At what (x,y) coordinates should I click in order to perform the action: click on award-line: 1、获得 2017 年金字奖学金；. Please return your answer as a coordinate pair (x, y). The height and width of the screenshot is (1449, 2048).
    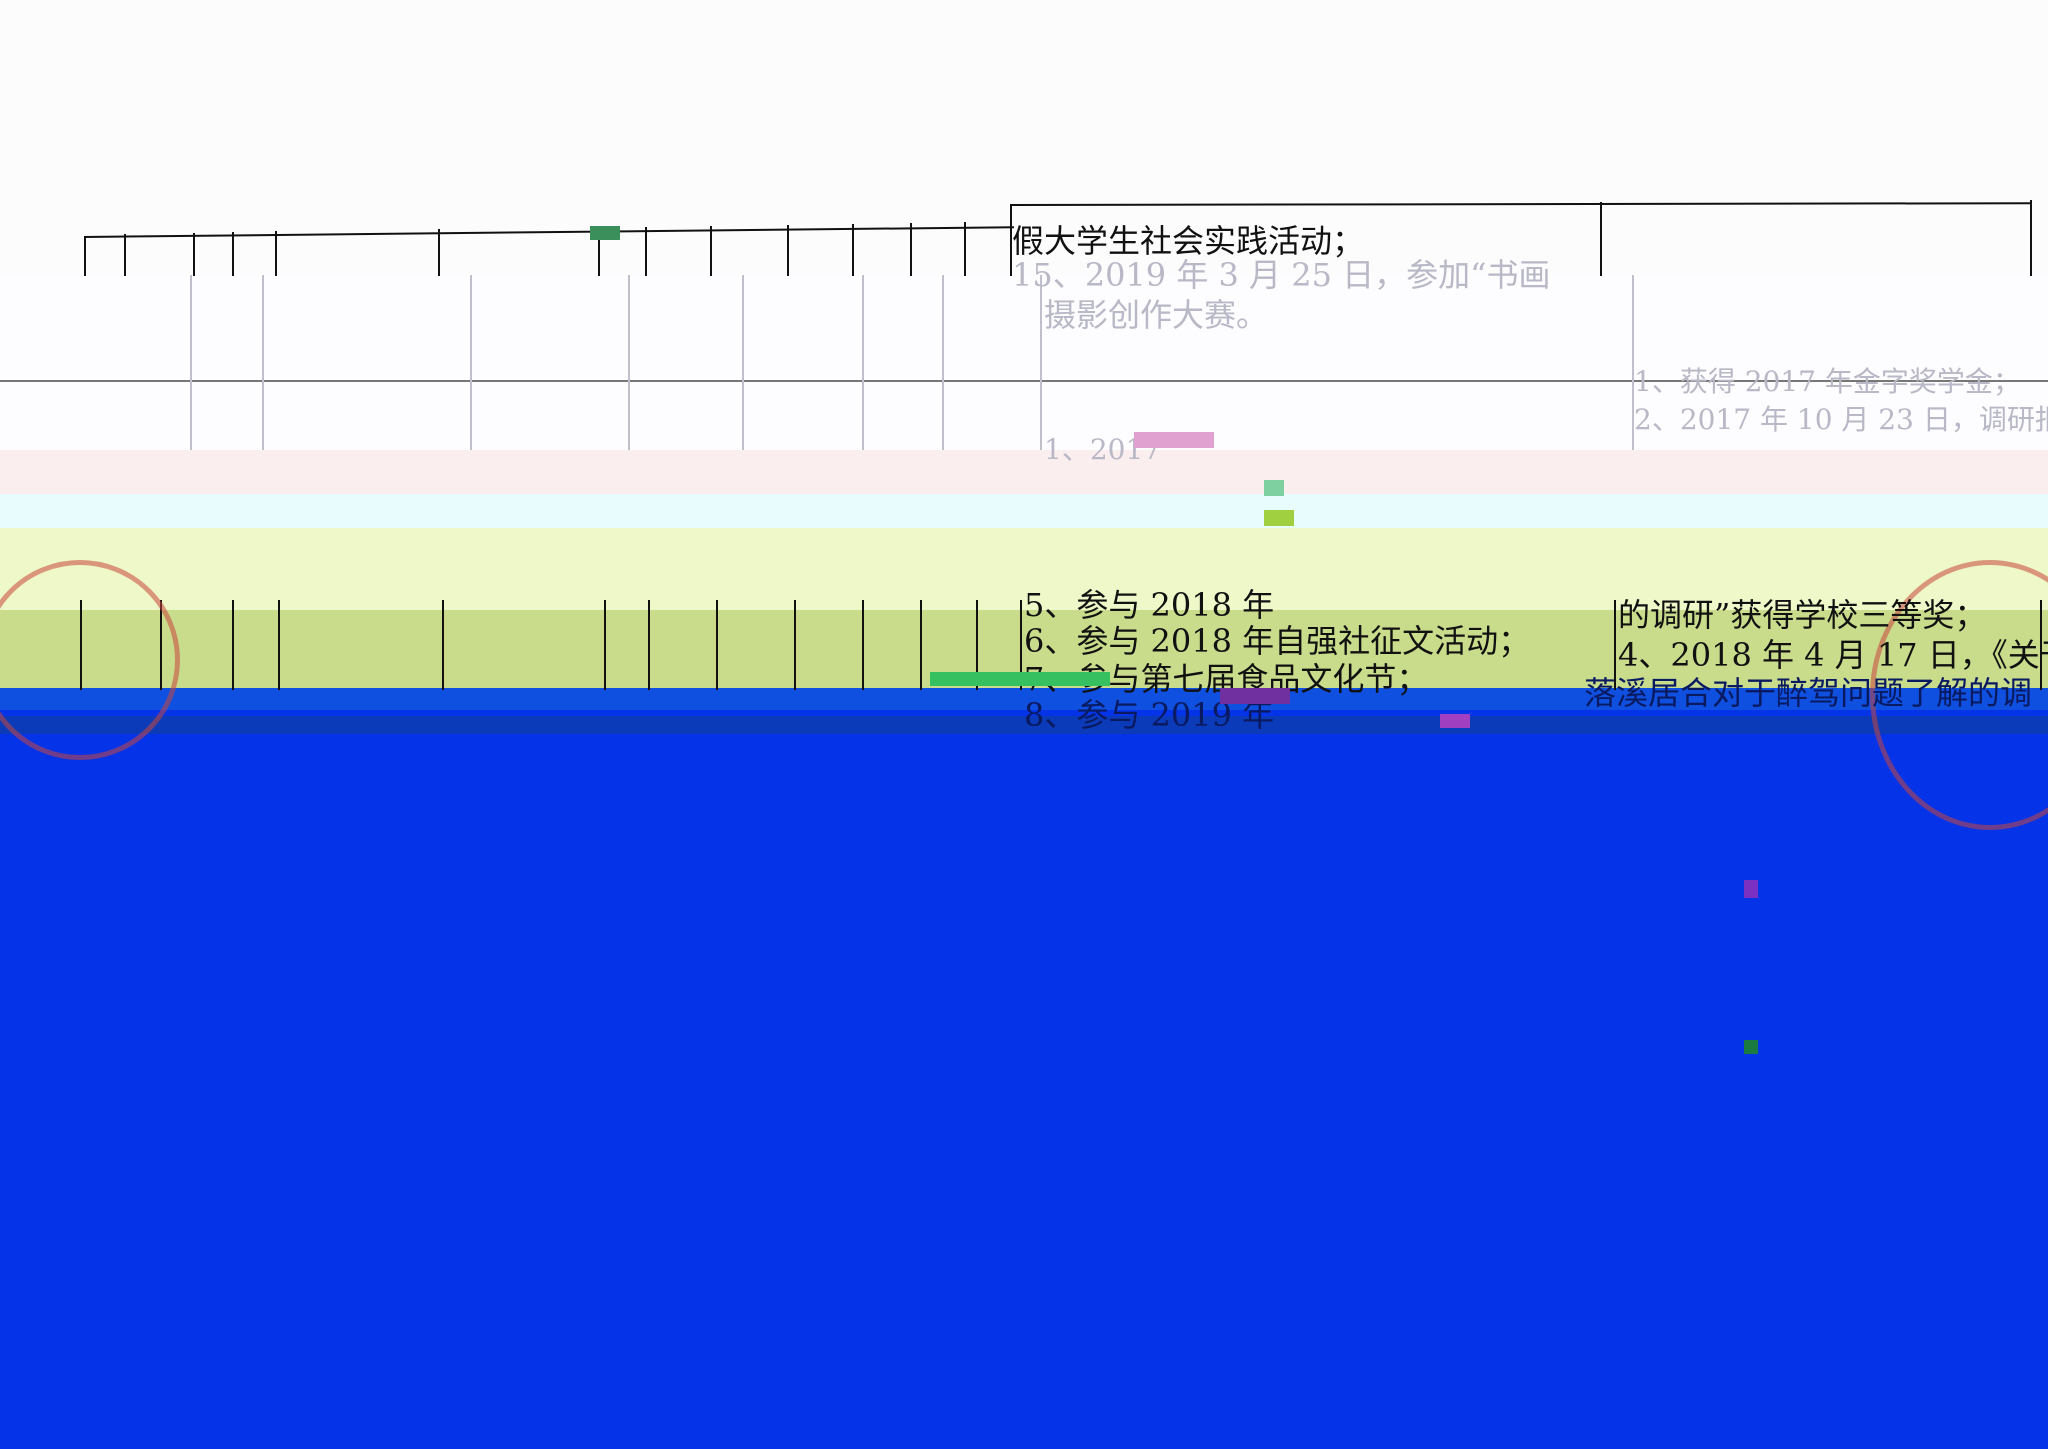
    Looking at the image, I should click on (1827, 381).